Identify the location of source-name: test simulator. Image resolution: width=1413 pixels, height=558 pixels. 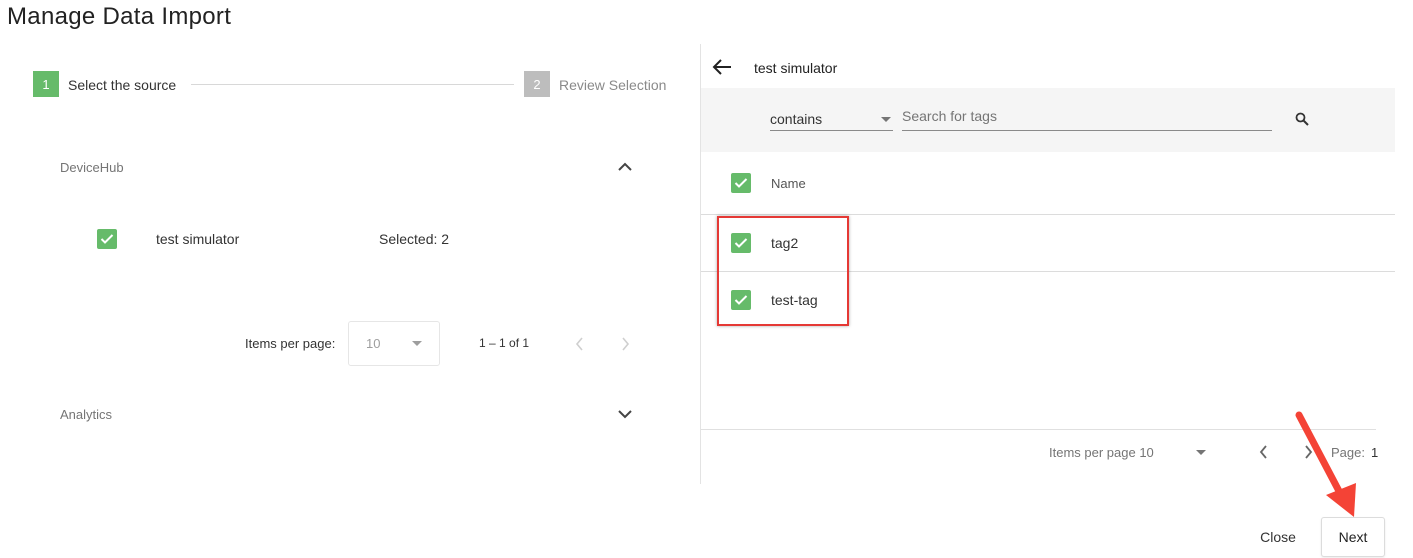
(197, 239).